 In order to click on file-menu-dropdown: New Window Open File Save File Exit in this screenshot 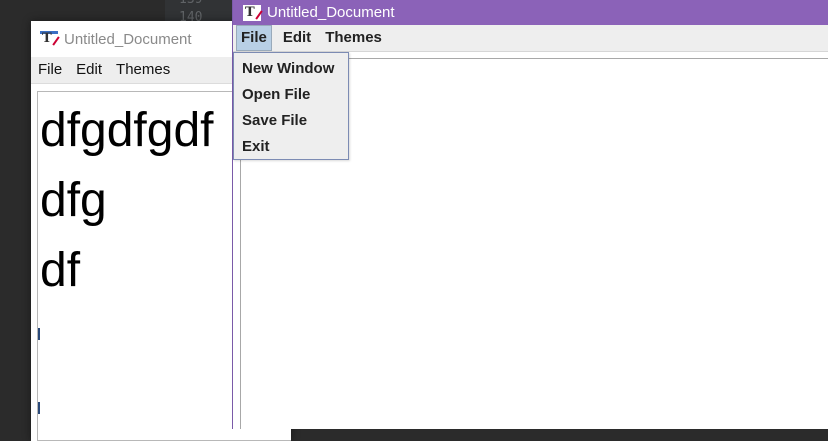, I will do `click(291, 106)`.